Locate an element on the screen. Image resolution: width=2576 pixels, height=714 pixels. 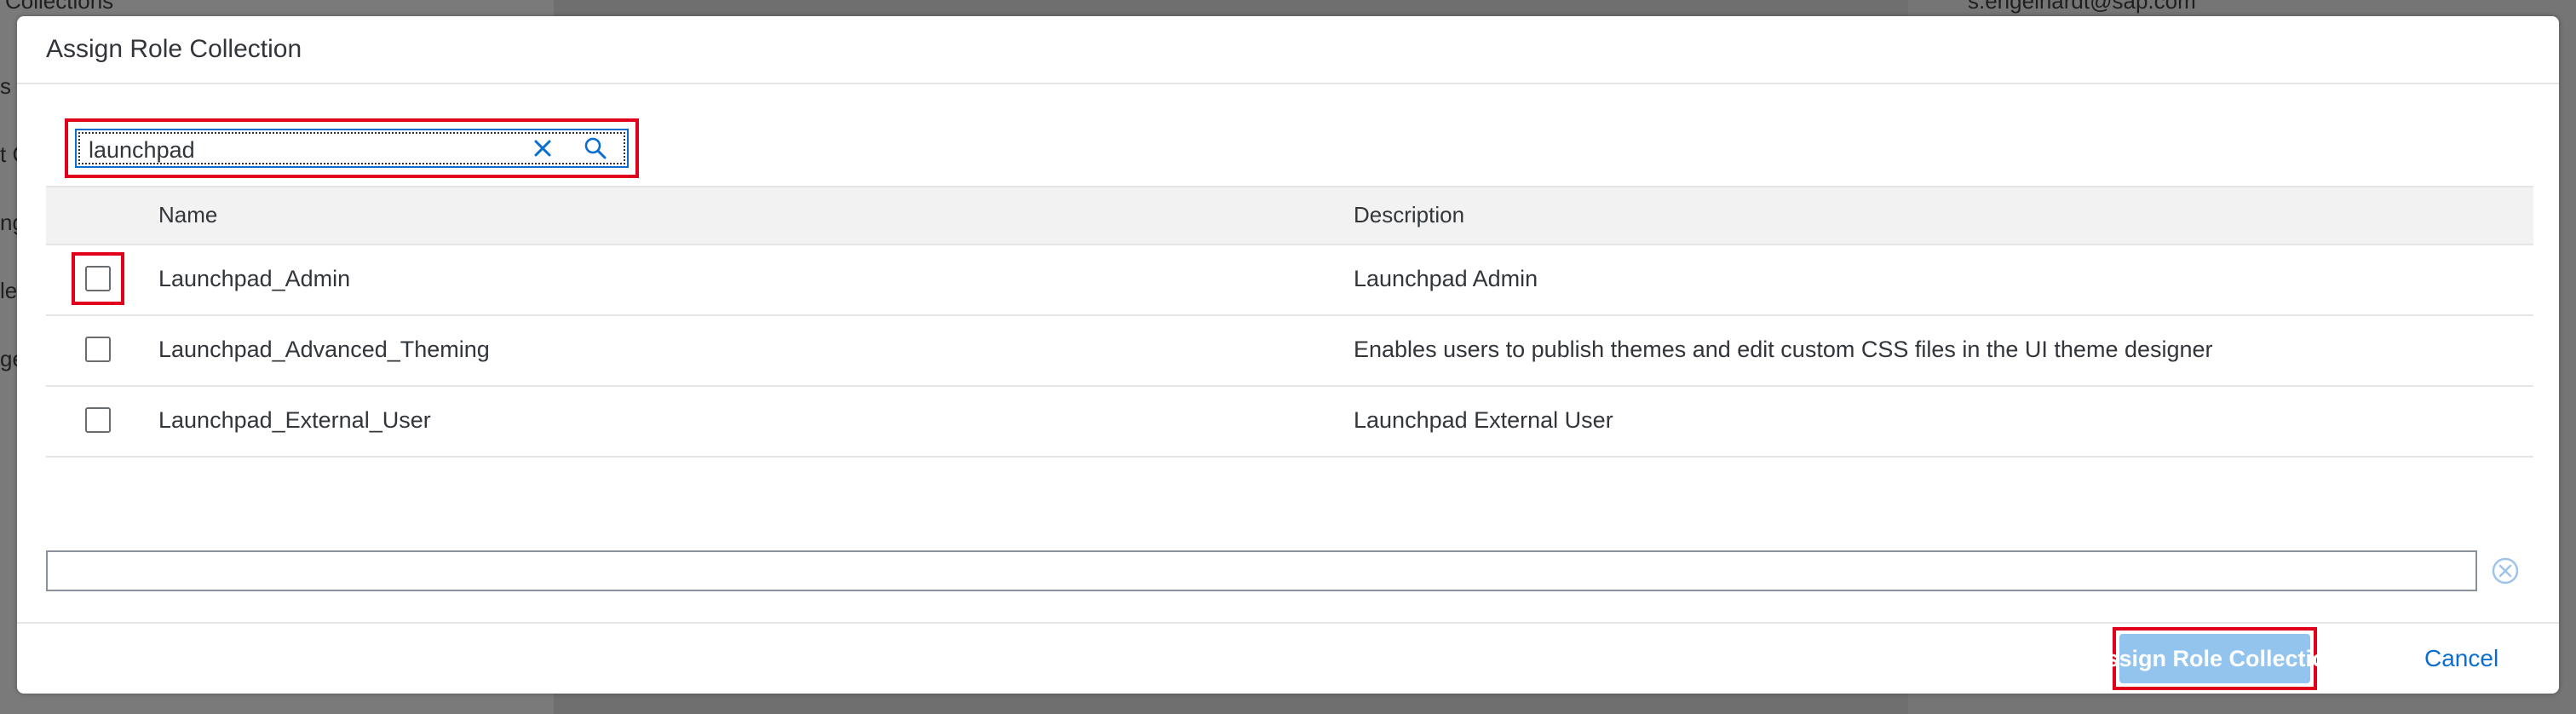
clear-circle-icon is located at coordinates (2506, 571).